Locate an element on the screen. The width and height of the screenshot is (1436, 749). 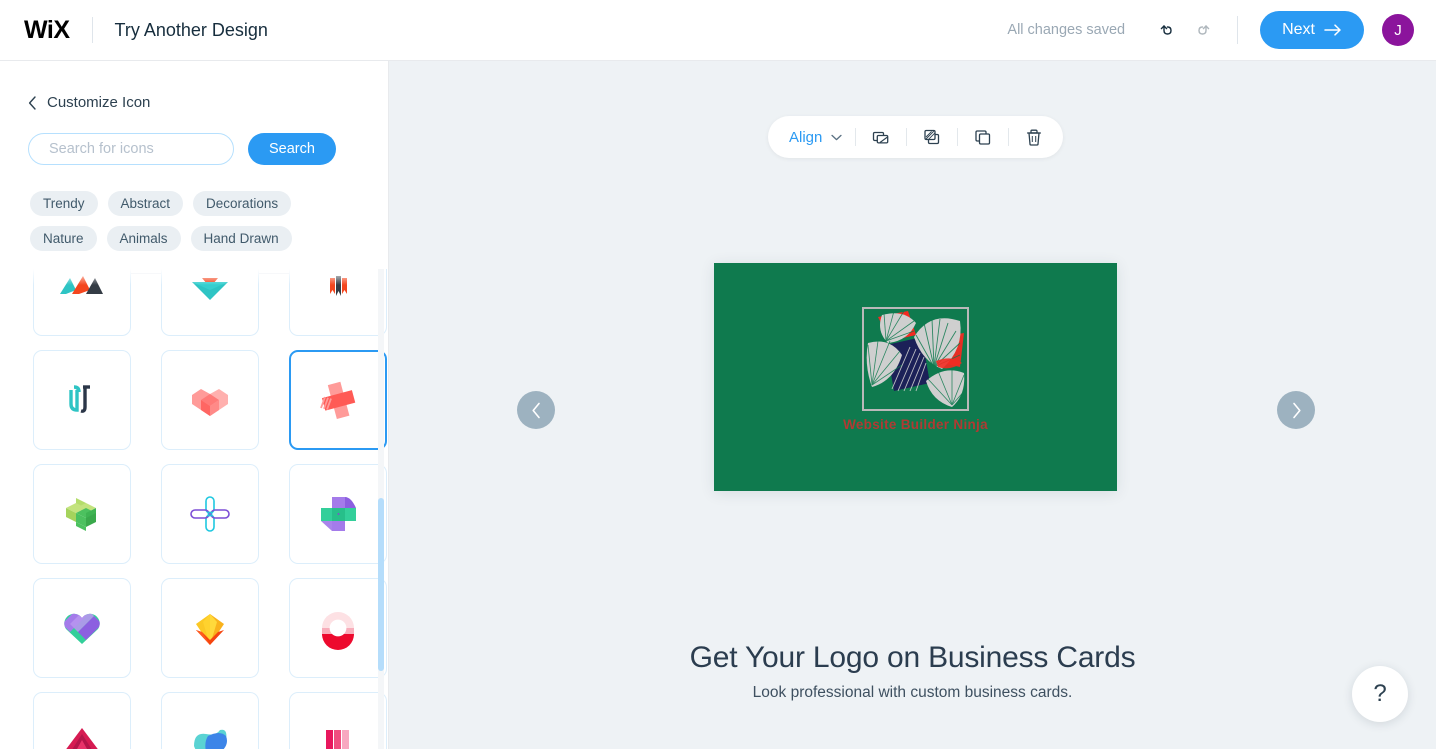
align-label: Align is located at coordinates (805, 137).